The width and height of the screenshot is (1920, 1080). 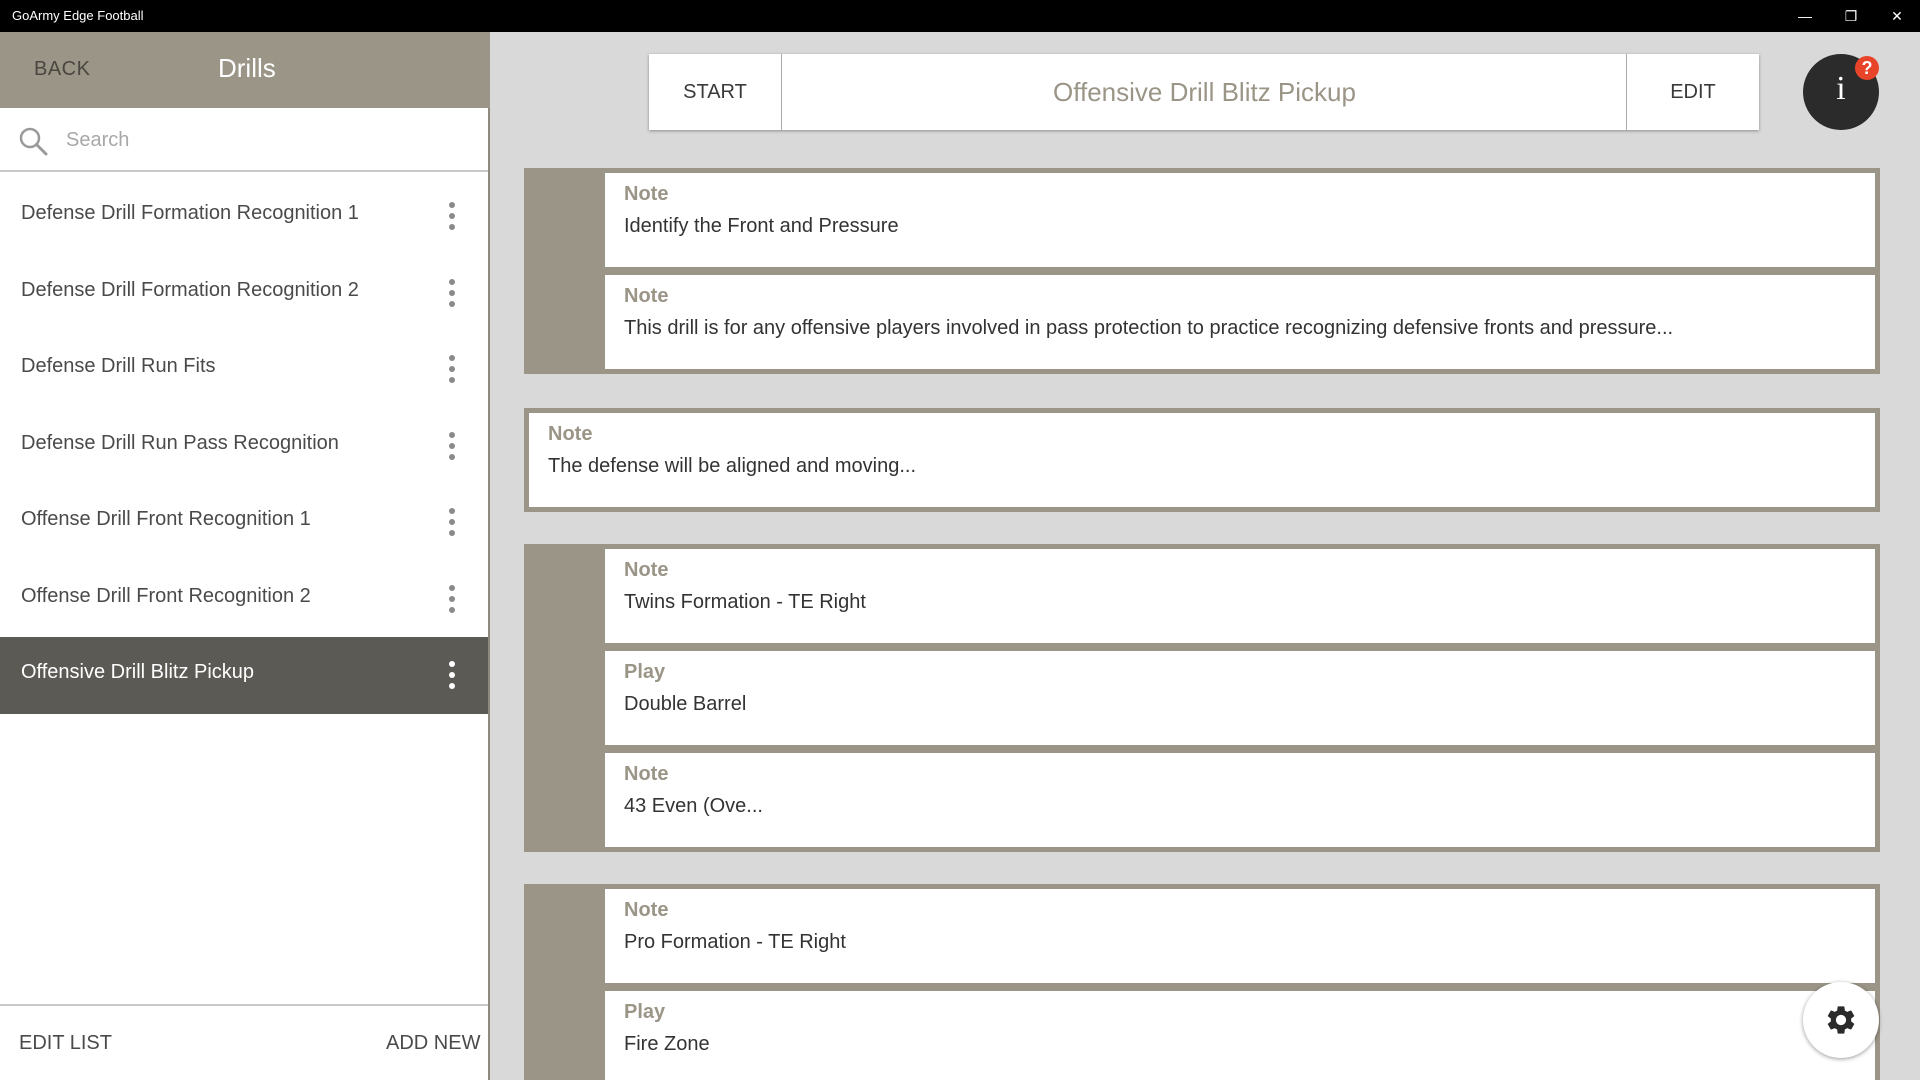 I want to click on start-label: START, so click(x=715, y=91).